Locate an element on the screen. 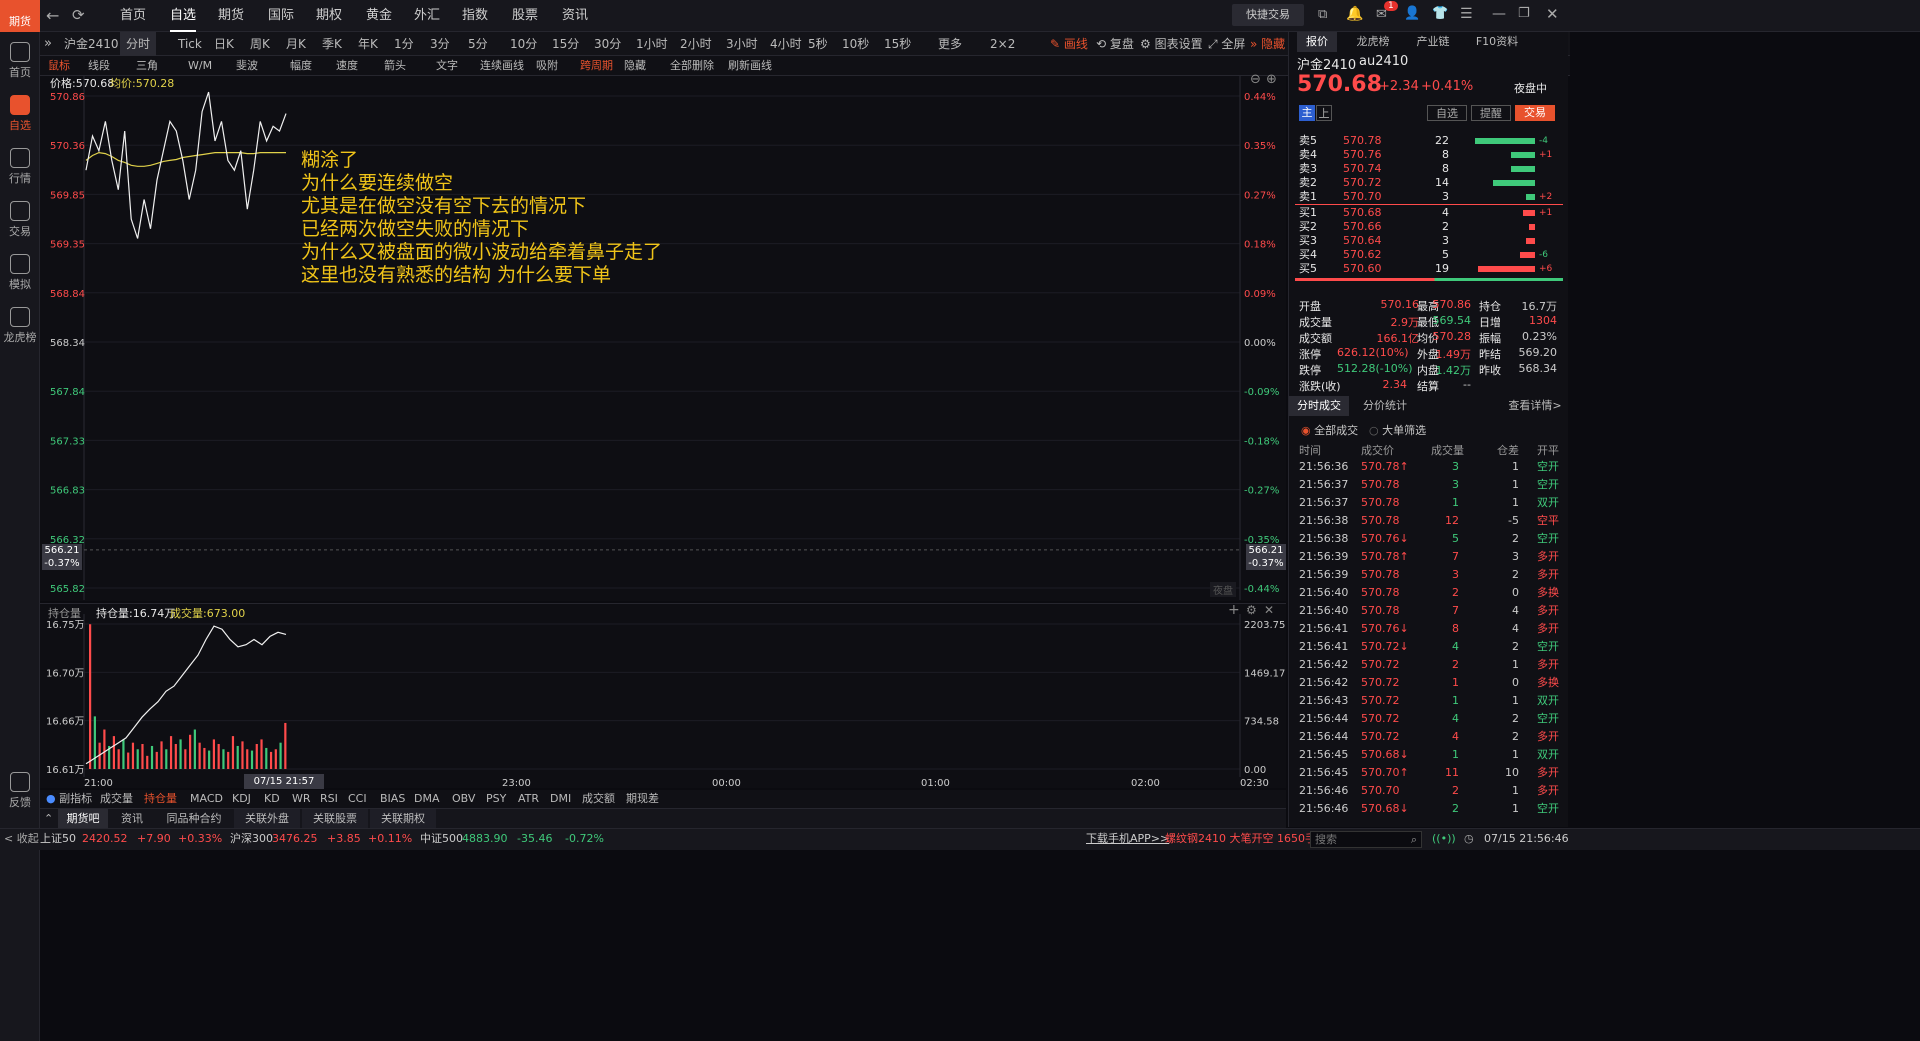 The width and height of the screenshot is (1920, 1041). bottom-tab-3: 关联外盘 is located at coordinates (267, 819).